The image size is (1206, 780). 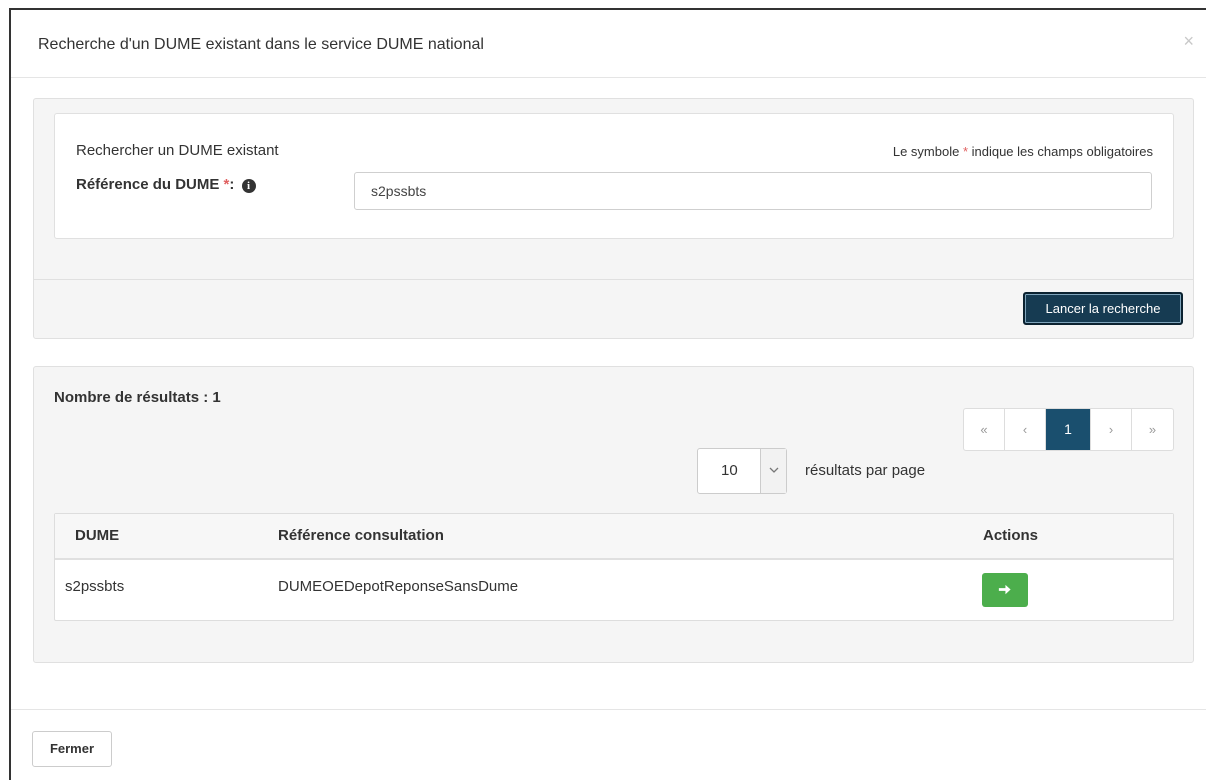 I want to click on close-button: Fermer, so click(x=72, y=749).